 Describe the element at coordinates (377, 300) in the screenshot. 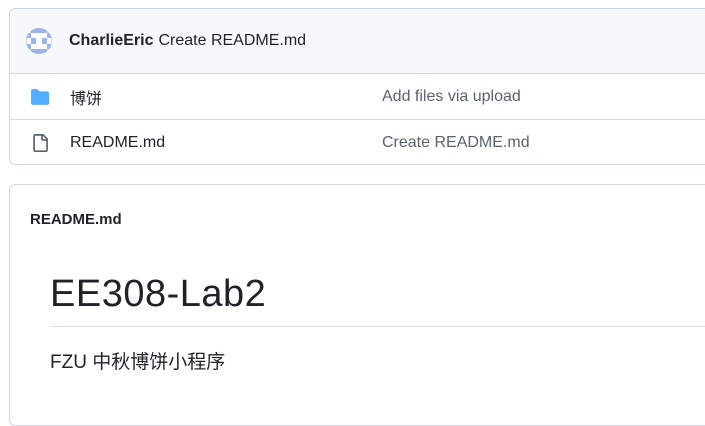

I see `readme-heading: EE308-Lab2` at that location.